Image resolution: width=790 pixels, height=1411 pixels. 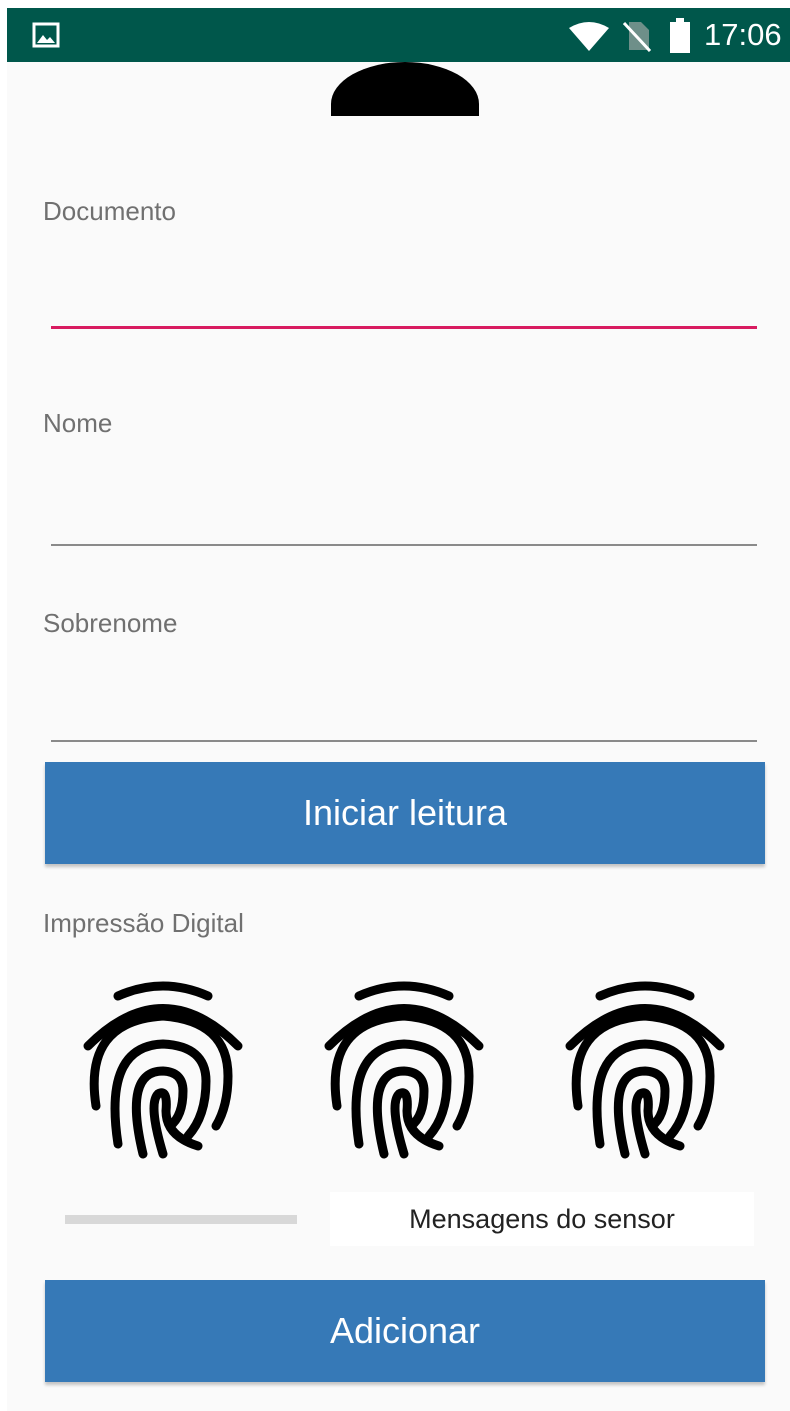 What do you see at coordinates (404, 711) in the screenshot?
I see `sobrenome-input` at bounding box center [404, 711].